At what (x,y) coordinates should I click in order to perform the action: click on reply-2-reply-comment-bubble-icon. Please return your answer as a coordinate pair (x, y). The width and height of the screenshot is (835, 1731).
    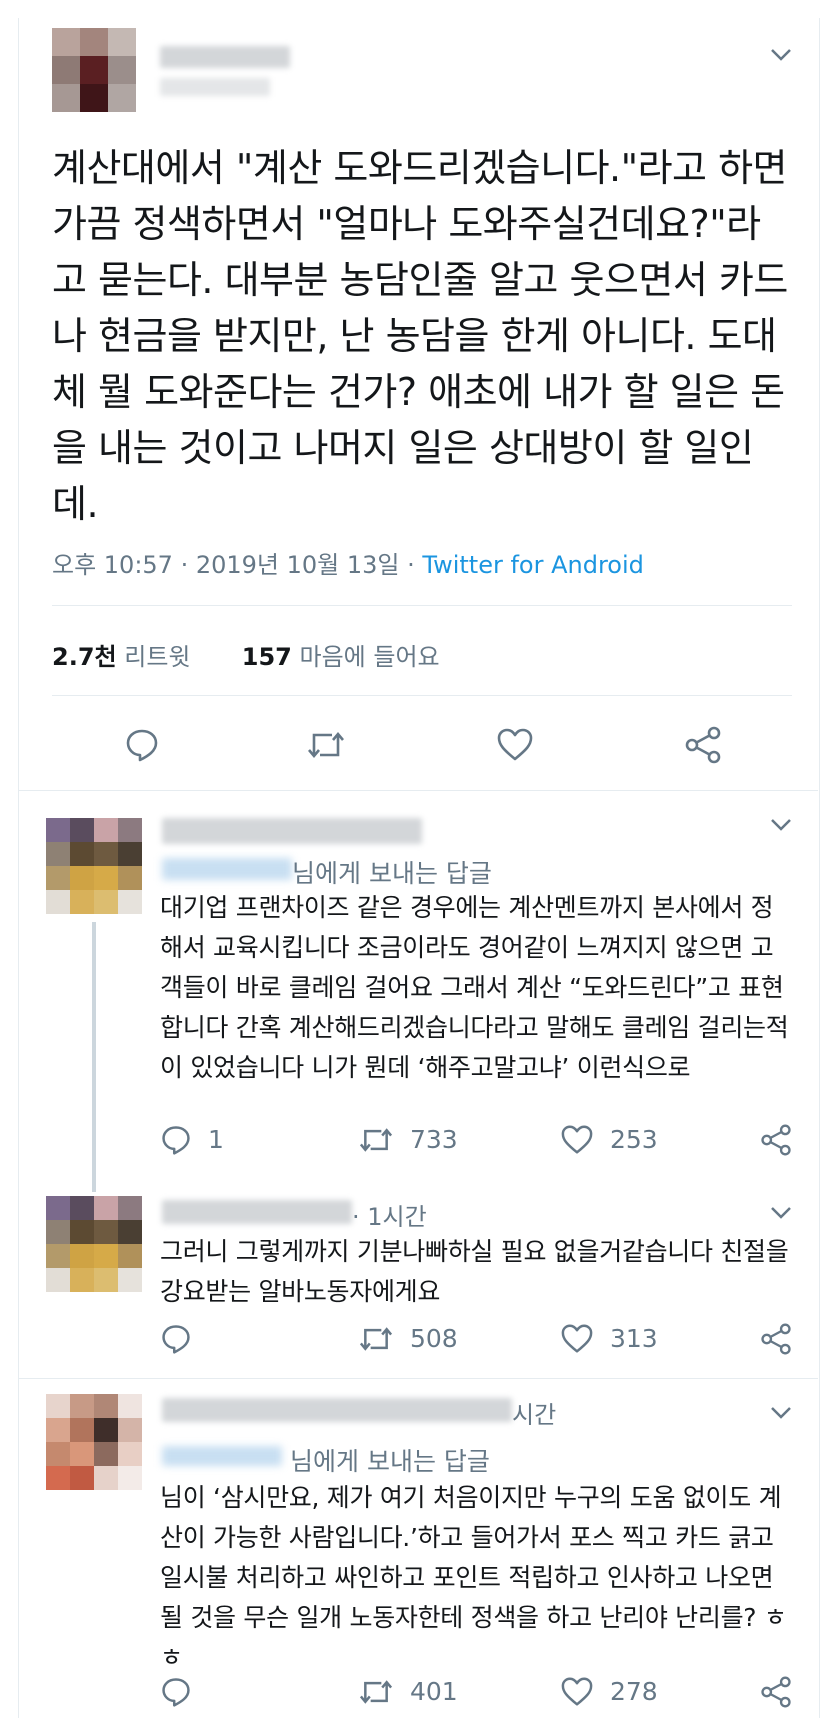
    Looking at the image, I should click on (176, 1339).